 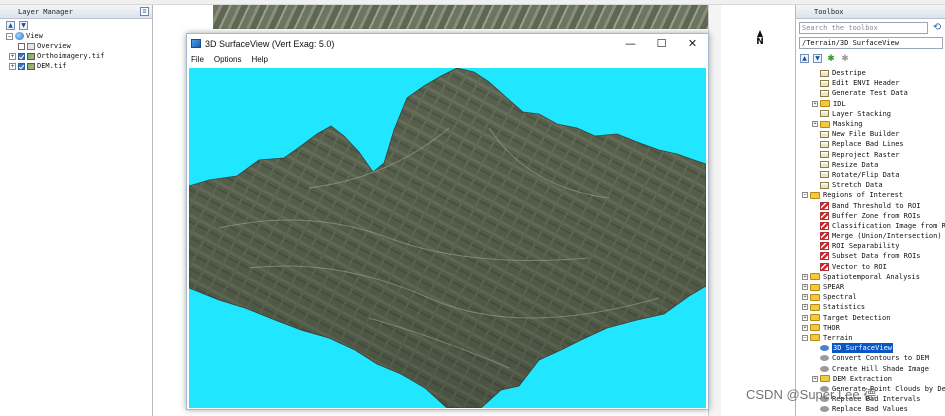 I want to click on window-titlebar: 3D SurfaceView (Vert Exag: 5.0) — ☐ ✕, so click(x=447, y=43).